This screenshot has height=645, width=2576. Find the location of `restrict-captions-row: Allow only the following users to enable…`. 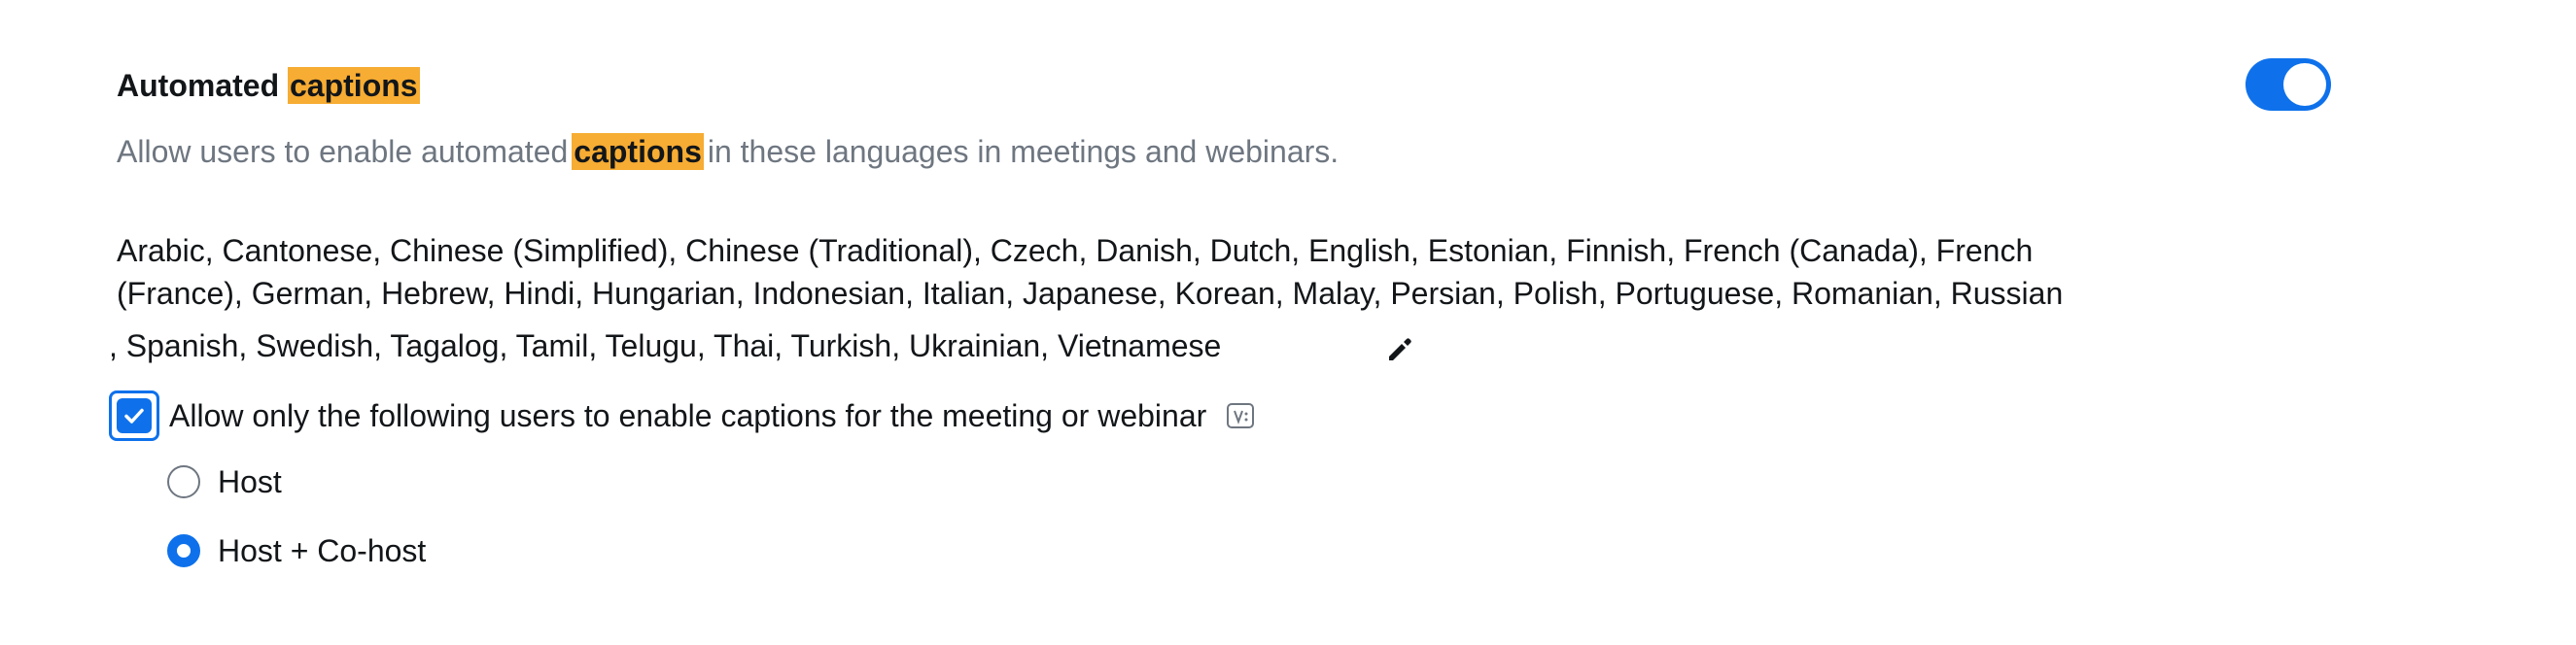

restrict-captions-row: Allow only the following users to enable… is located at coordinates (682, 416).